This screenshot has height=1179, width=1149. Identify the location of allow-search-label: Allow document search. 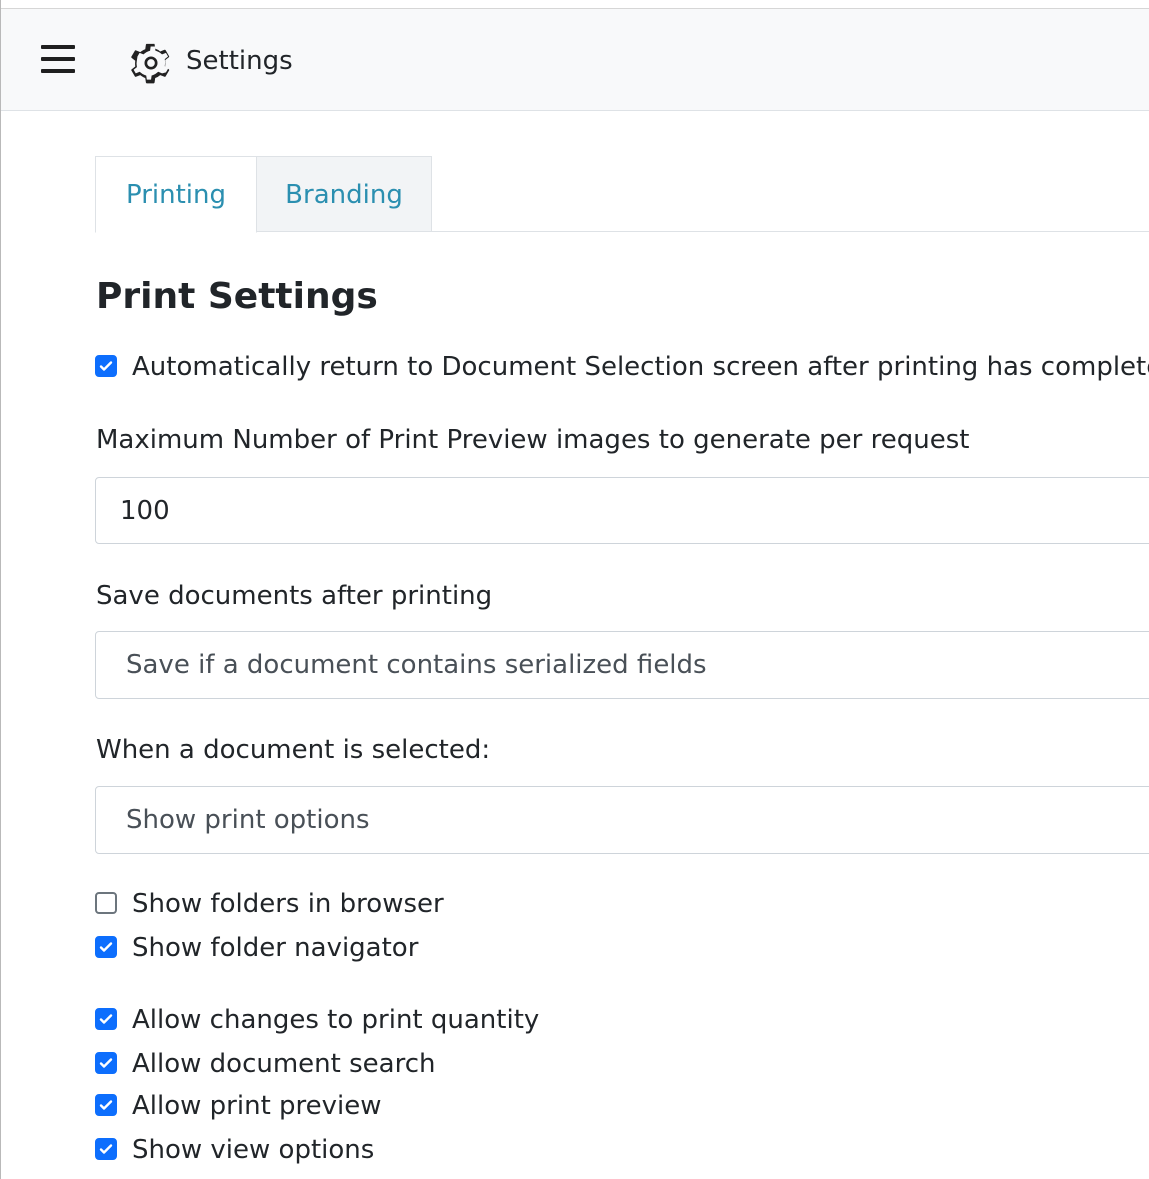
(284, 1064).